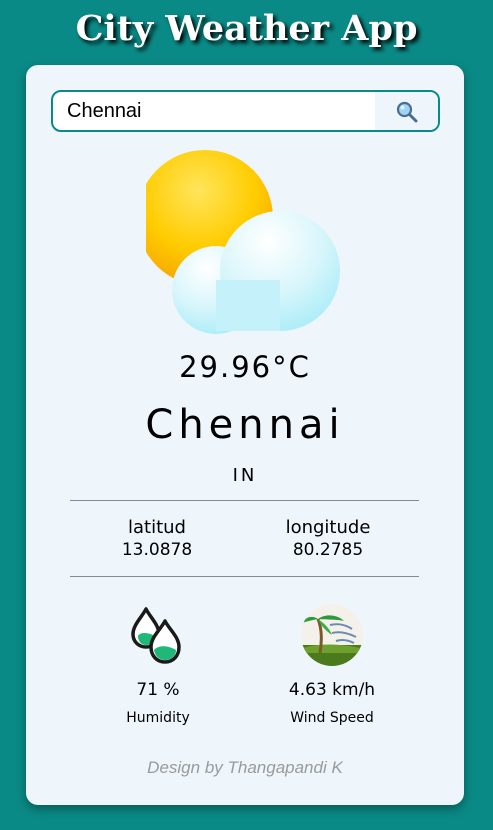  I want to click on humidity-label: Humidity, so click(158, 718).